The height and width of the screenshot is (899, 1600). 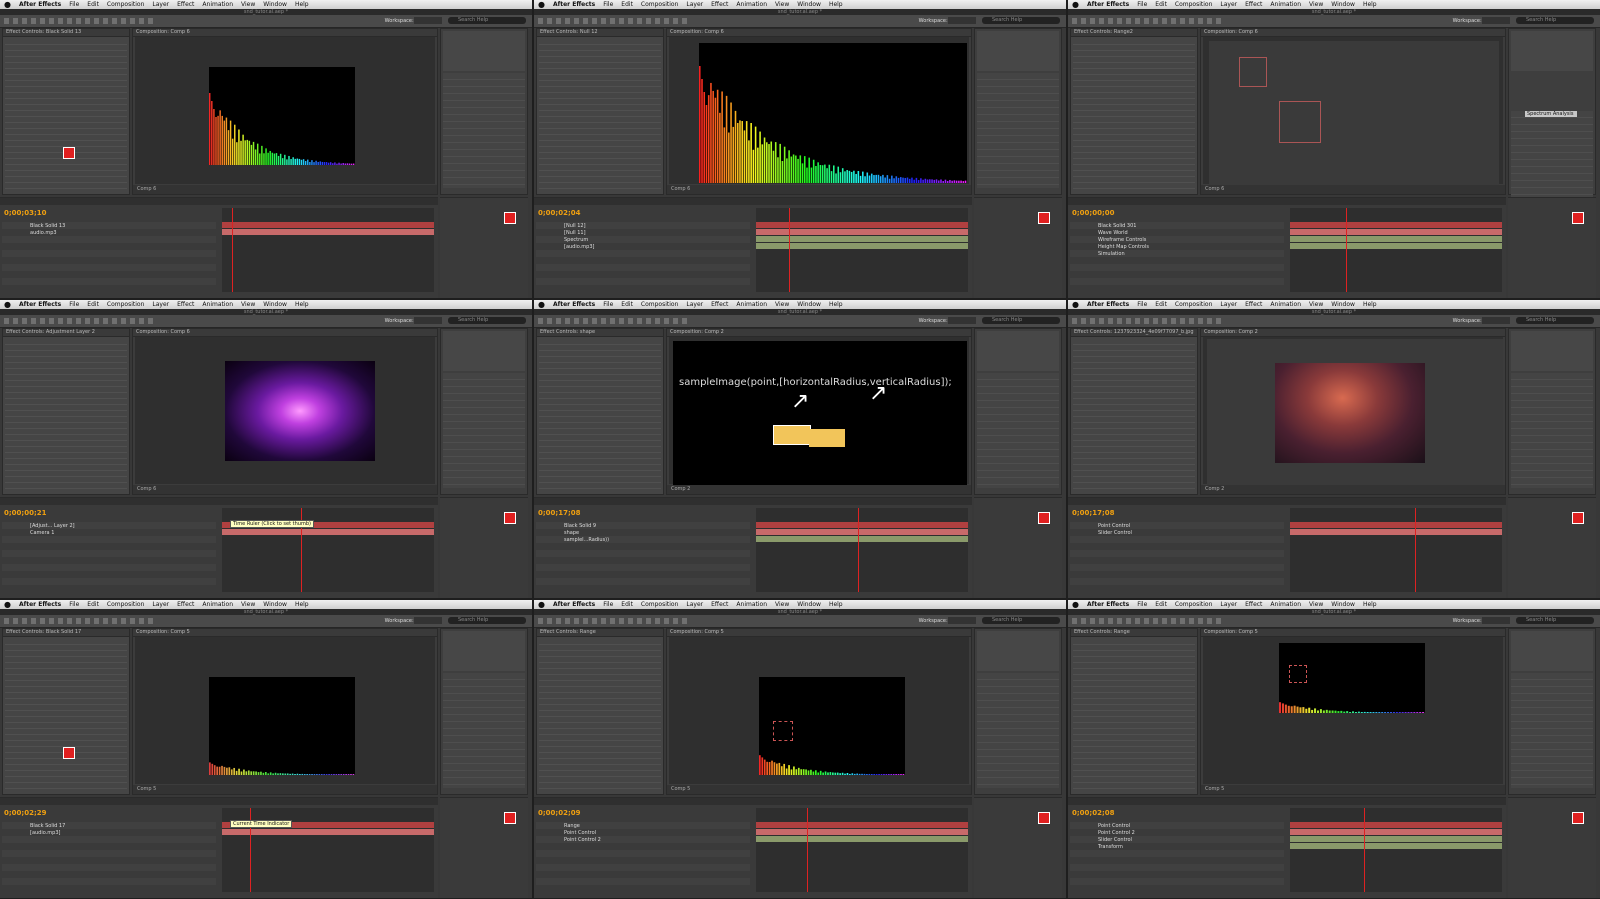 What do you see at coordinates (600, 333) in the screenshot?
I see `effect-controls-tab: Effect Controls: shape` at bounding box center [600, 333].